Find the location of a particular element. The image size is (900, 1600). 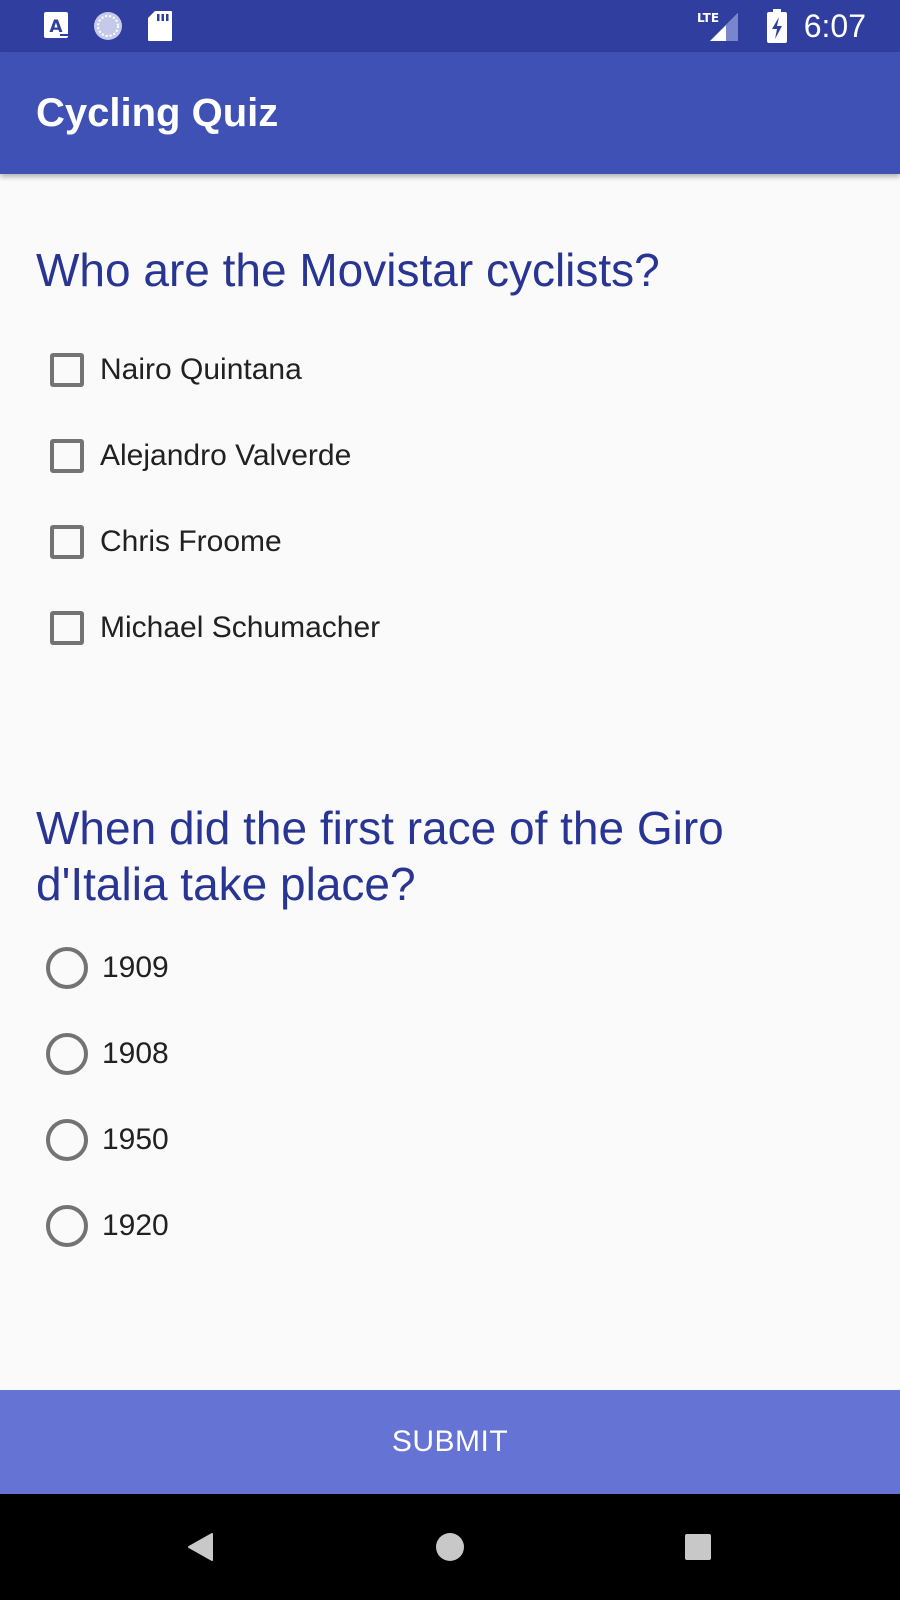

app-title: Cycling Quiz is located at coordinates (157, 112).